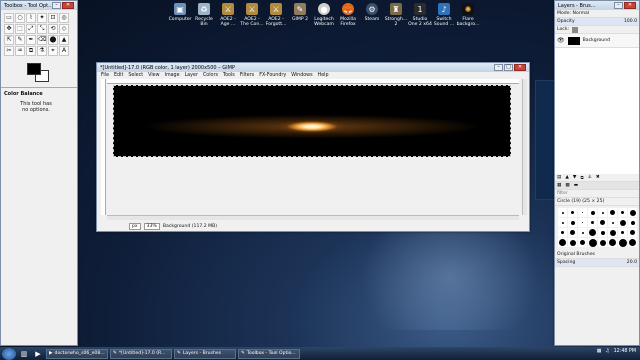  I want to click on brush-filter-row: filter, so click(597, 194).